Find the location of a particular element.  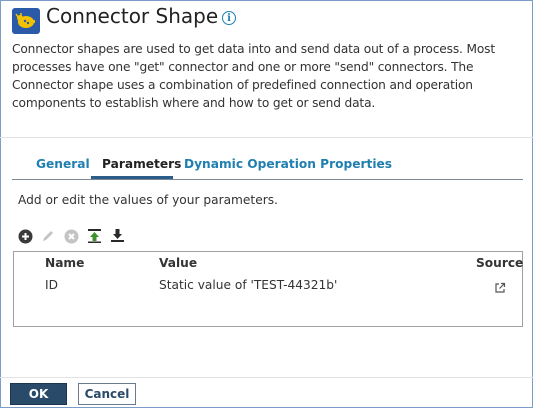

row-value-cell: Static value of 'TEST-44321b' is located at coordinates (248, 285).